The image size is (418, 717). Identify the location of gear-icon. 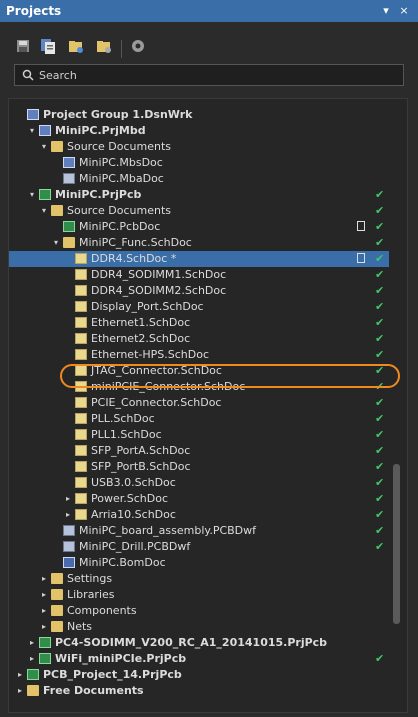
(138, 46).